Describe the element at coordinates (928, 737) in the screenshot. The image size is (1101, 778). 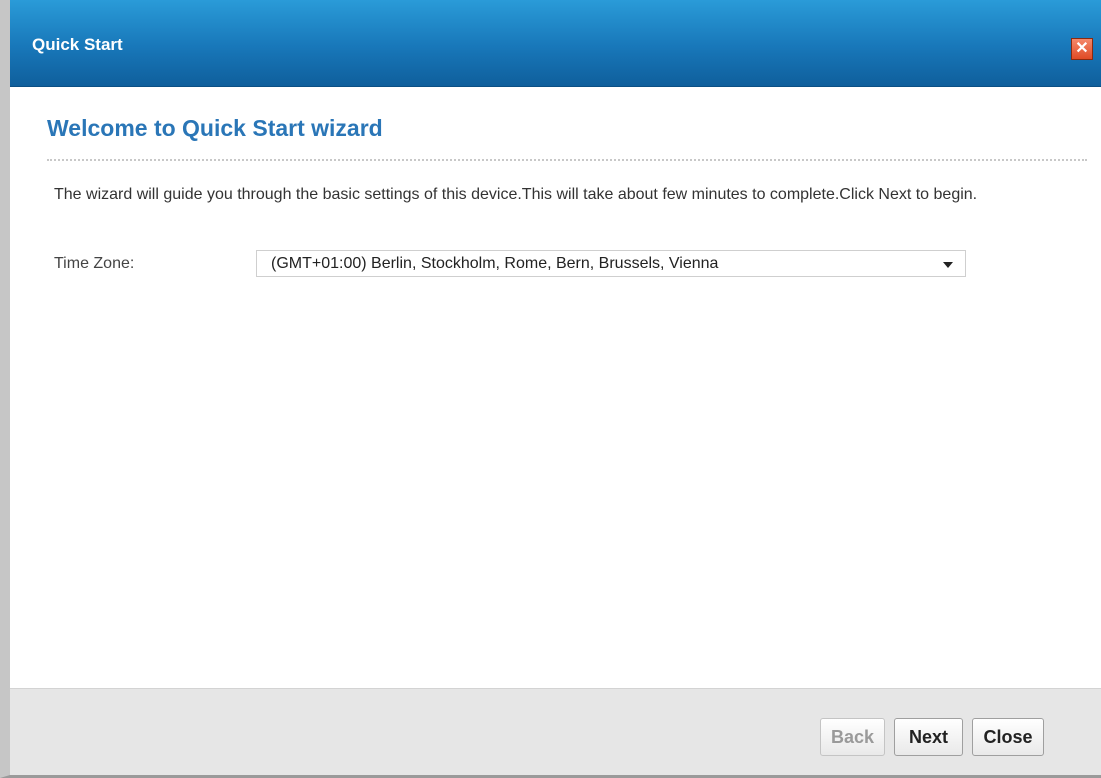
I see `next-button: Next` at that location.